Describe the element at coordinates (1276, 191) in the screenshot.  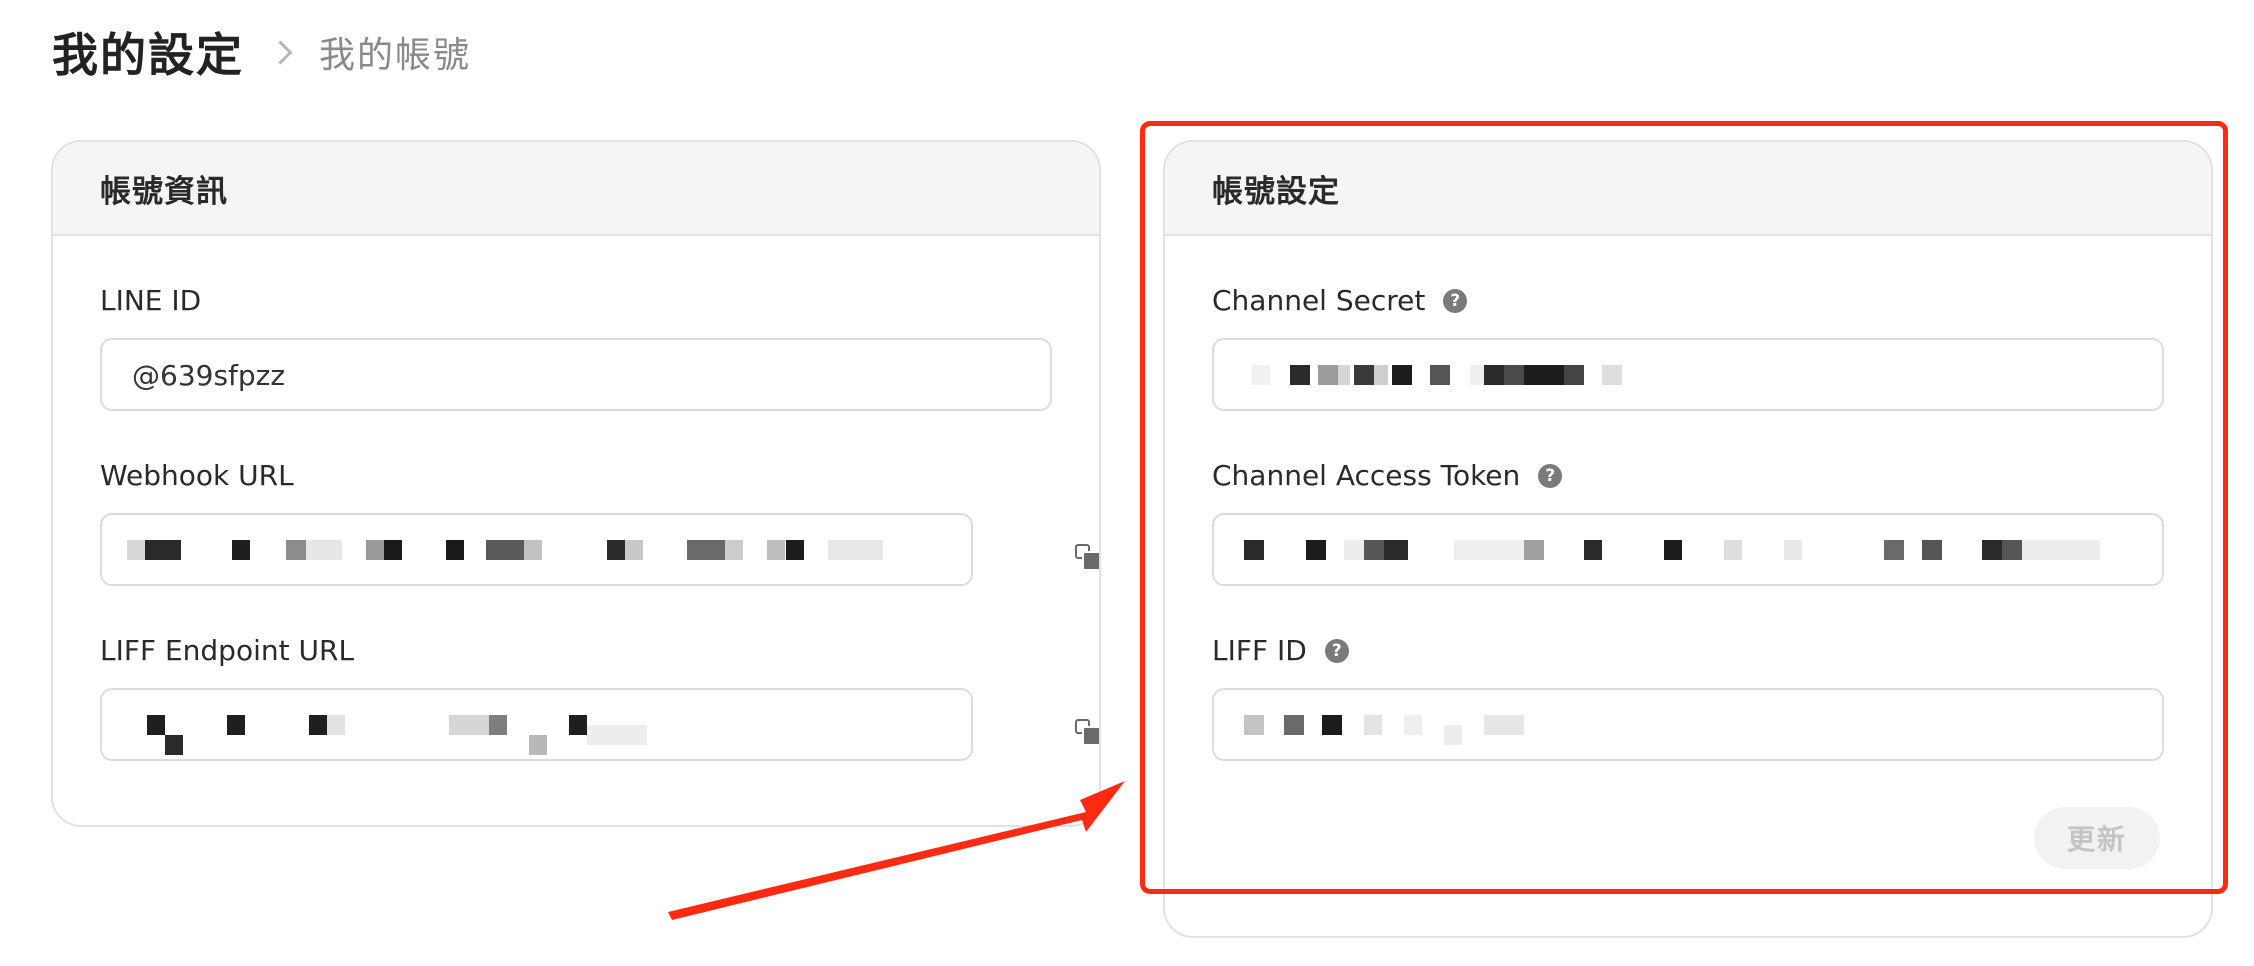
I see `account-settings-title: 帳號設定` at that location.